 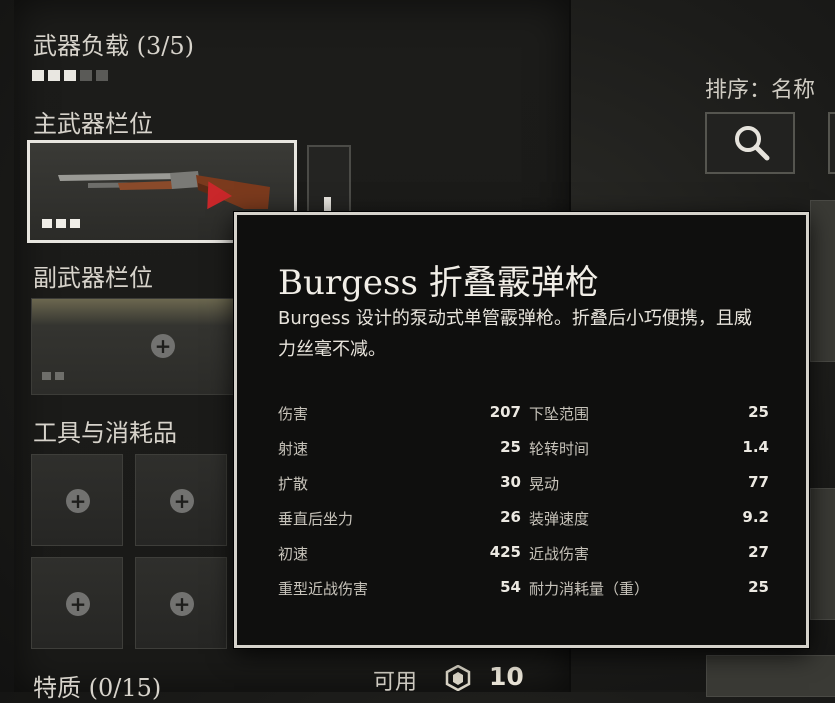 What do you see at coordinates (515, 334) in the screenshot?
I see `weapon-description: Burgess 设计的泵动式单管霰弹枪。折叠后小巧便携，且威力丝毫不减。` at bounding box center [515, 334].